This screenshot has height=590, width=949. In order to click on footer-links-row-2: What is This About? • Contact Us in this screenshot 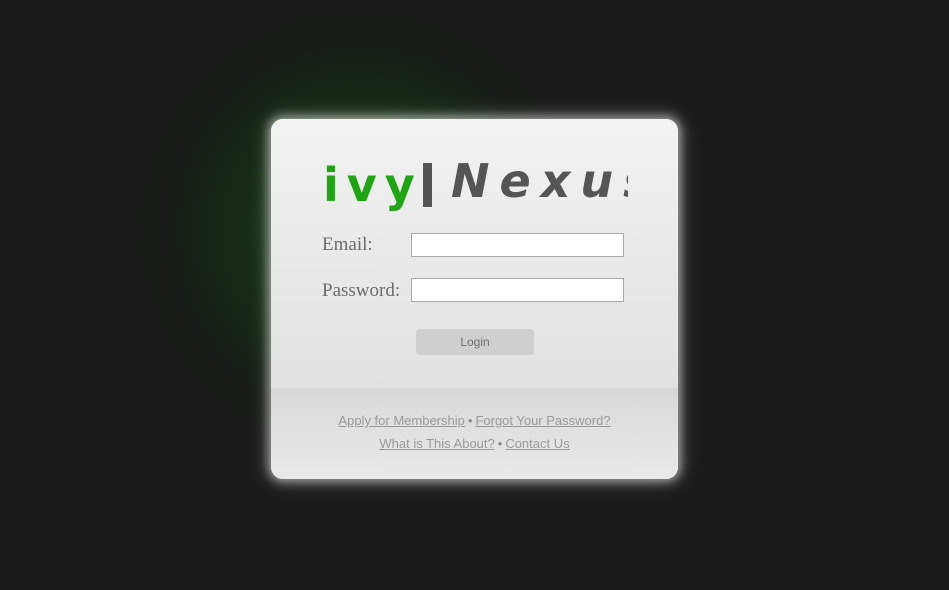, I will do `click(474, 443)`.